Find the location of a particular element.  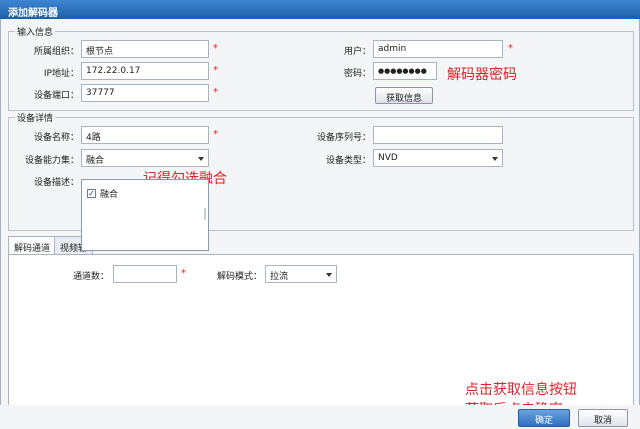

decode-mode-select-value: 拉流 is located at coordinates (279, 277).